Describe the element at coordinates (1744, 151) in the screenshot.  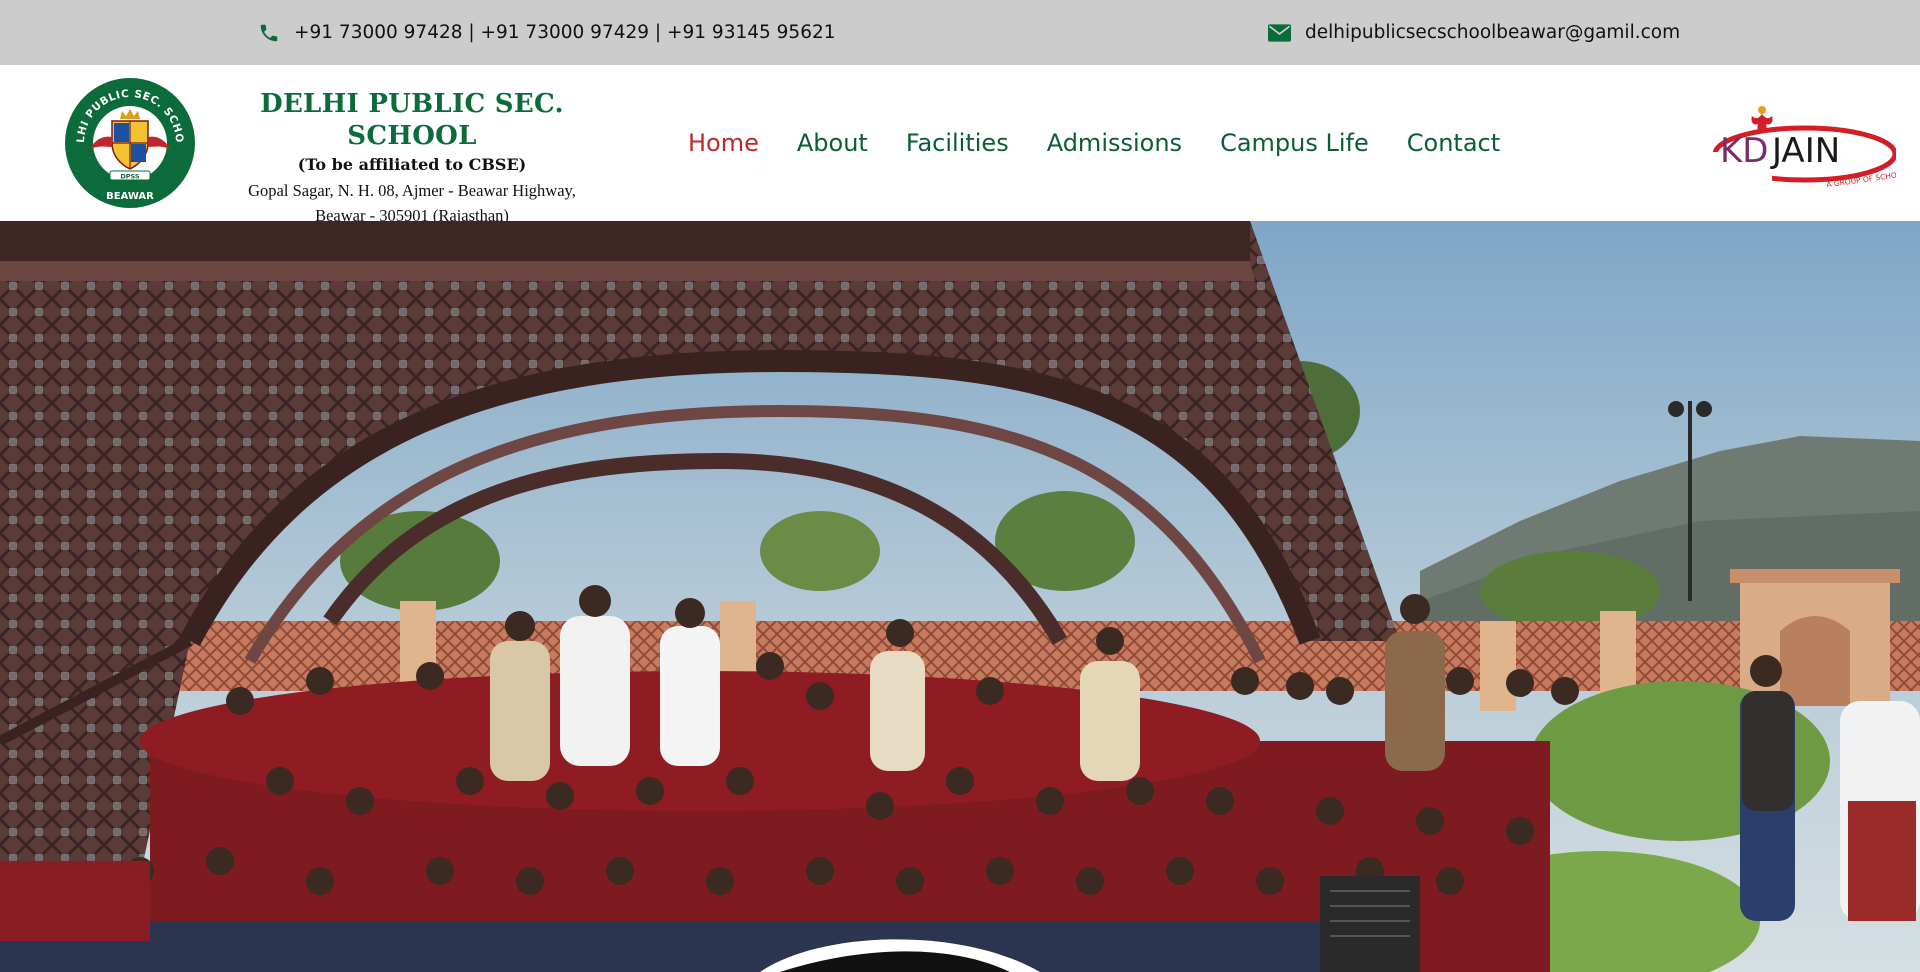
I see `logo-text-kd: KD` at that location.